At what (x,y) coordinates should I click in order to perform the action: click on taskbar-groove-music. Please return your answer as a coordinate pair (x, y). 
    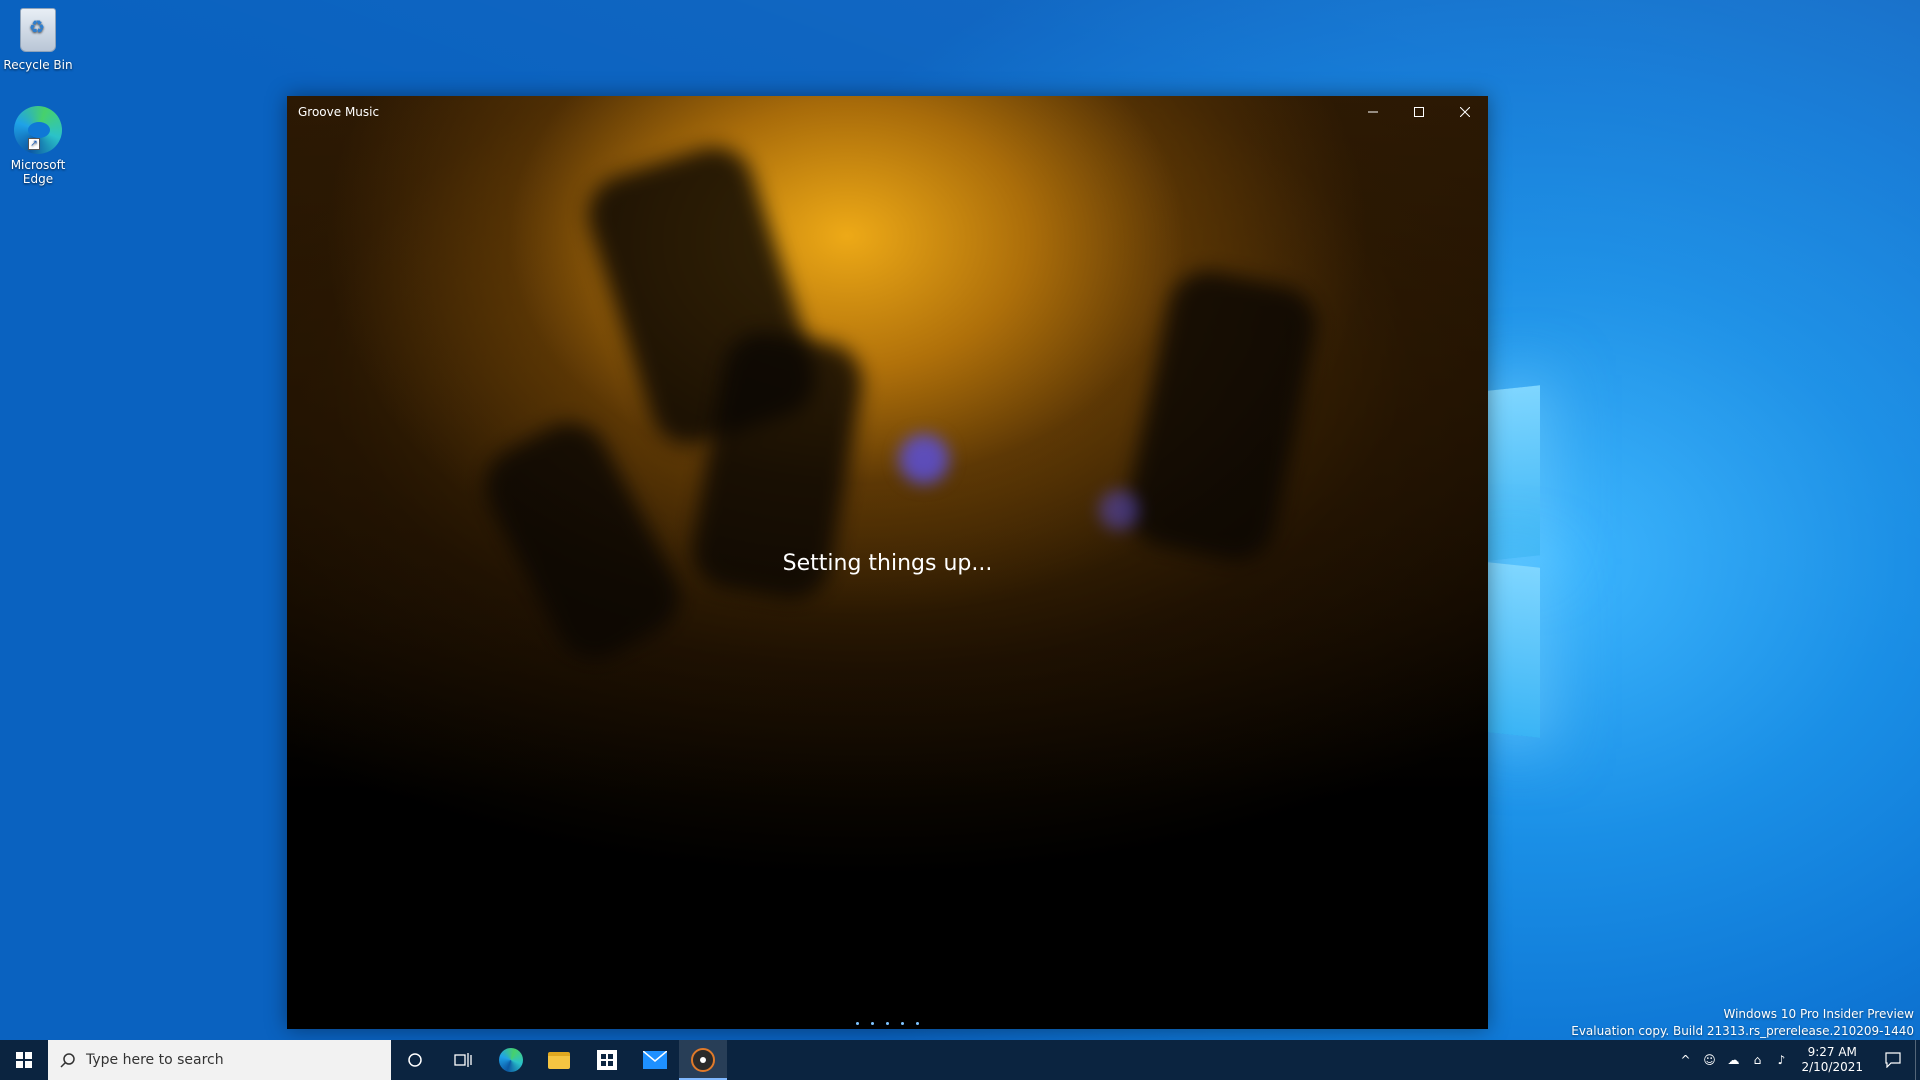
    Looking at the image, I should click on (703, 1060).